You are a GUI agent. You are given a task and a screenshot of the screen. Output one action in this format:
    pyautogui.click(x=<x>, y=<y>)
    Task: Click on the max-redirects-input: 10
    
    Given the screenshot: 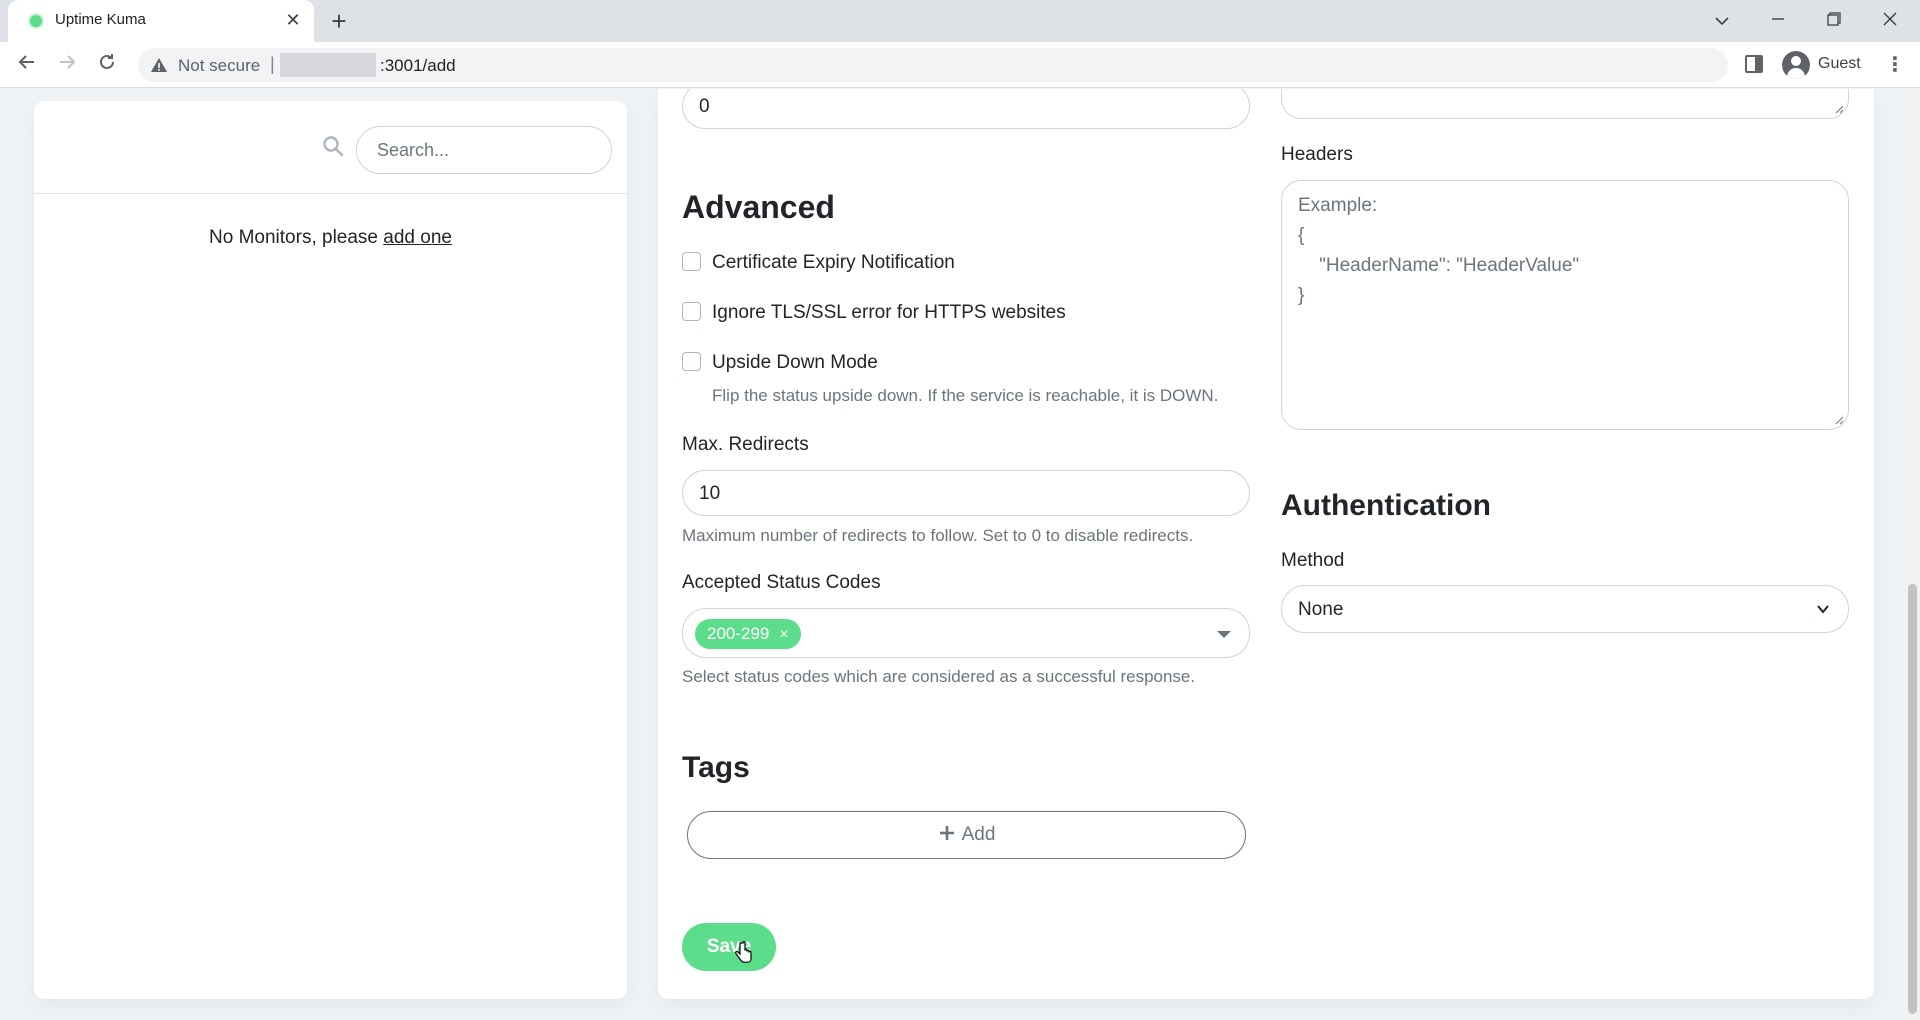 What is the action you would take?
    pyautogui.click(x=966, y=493)
    